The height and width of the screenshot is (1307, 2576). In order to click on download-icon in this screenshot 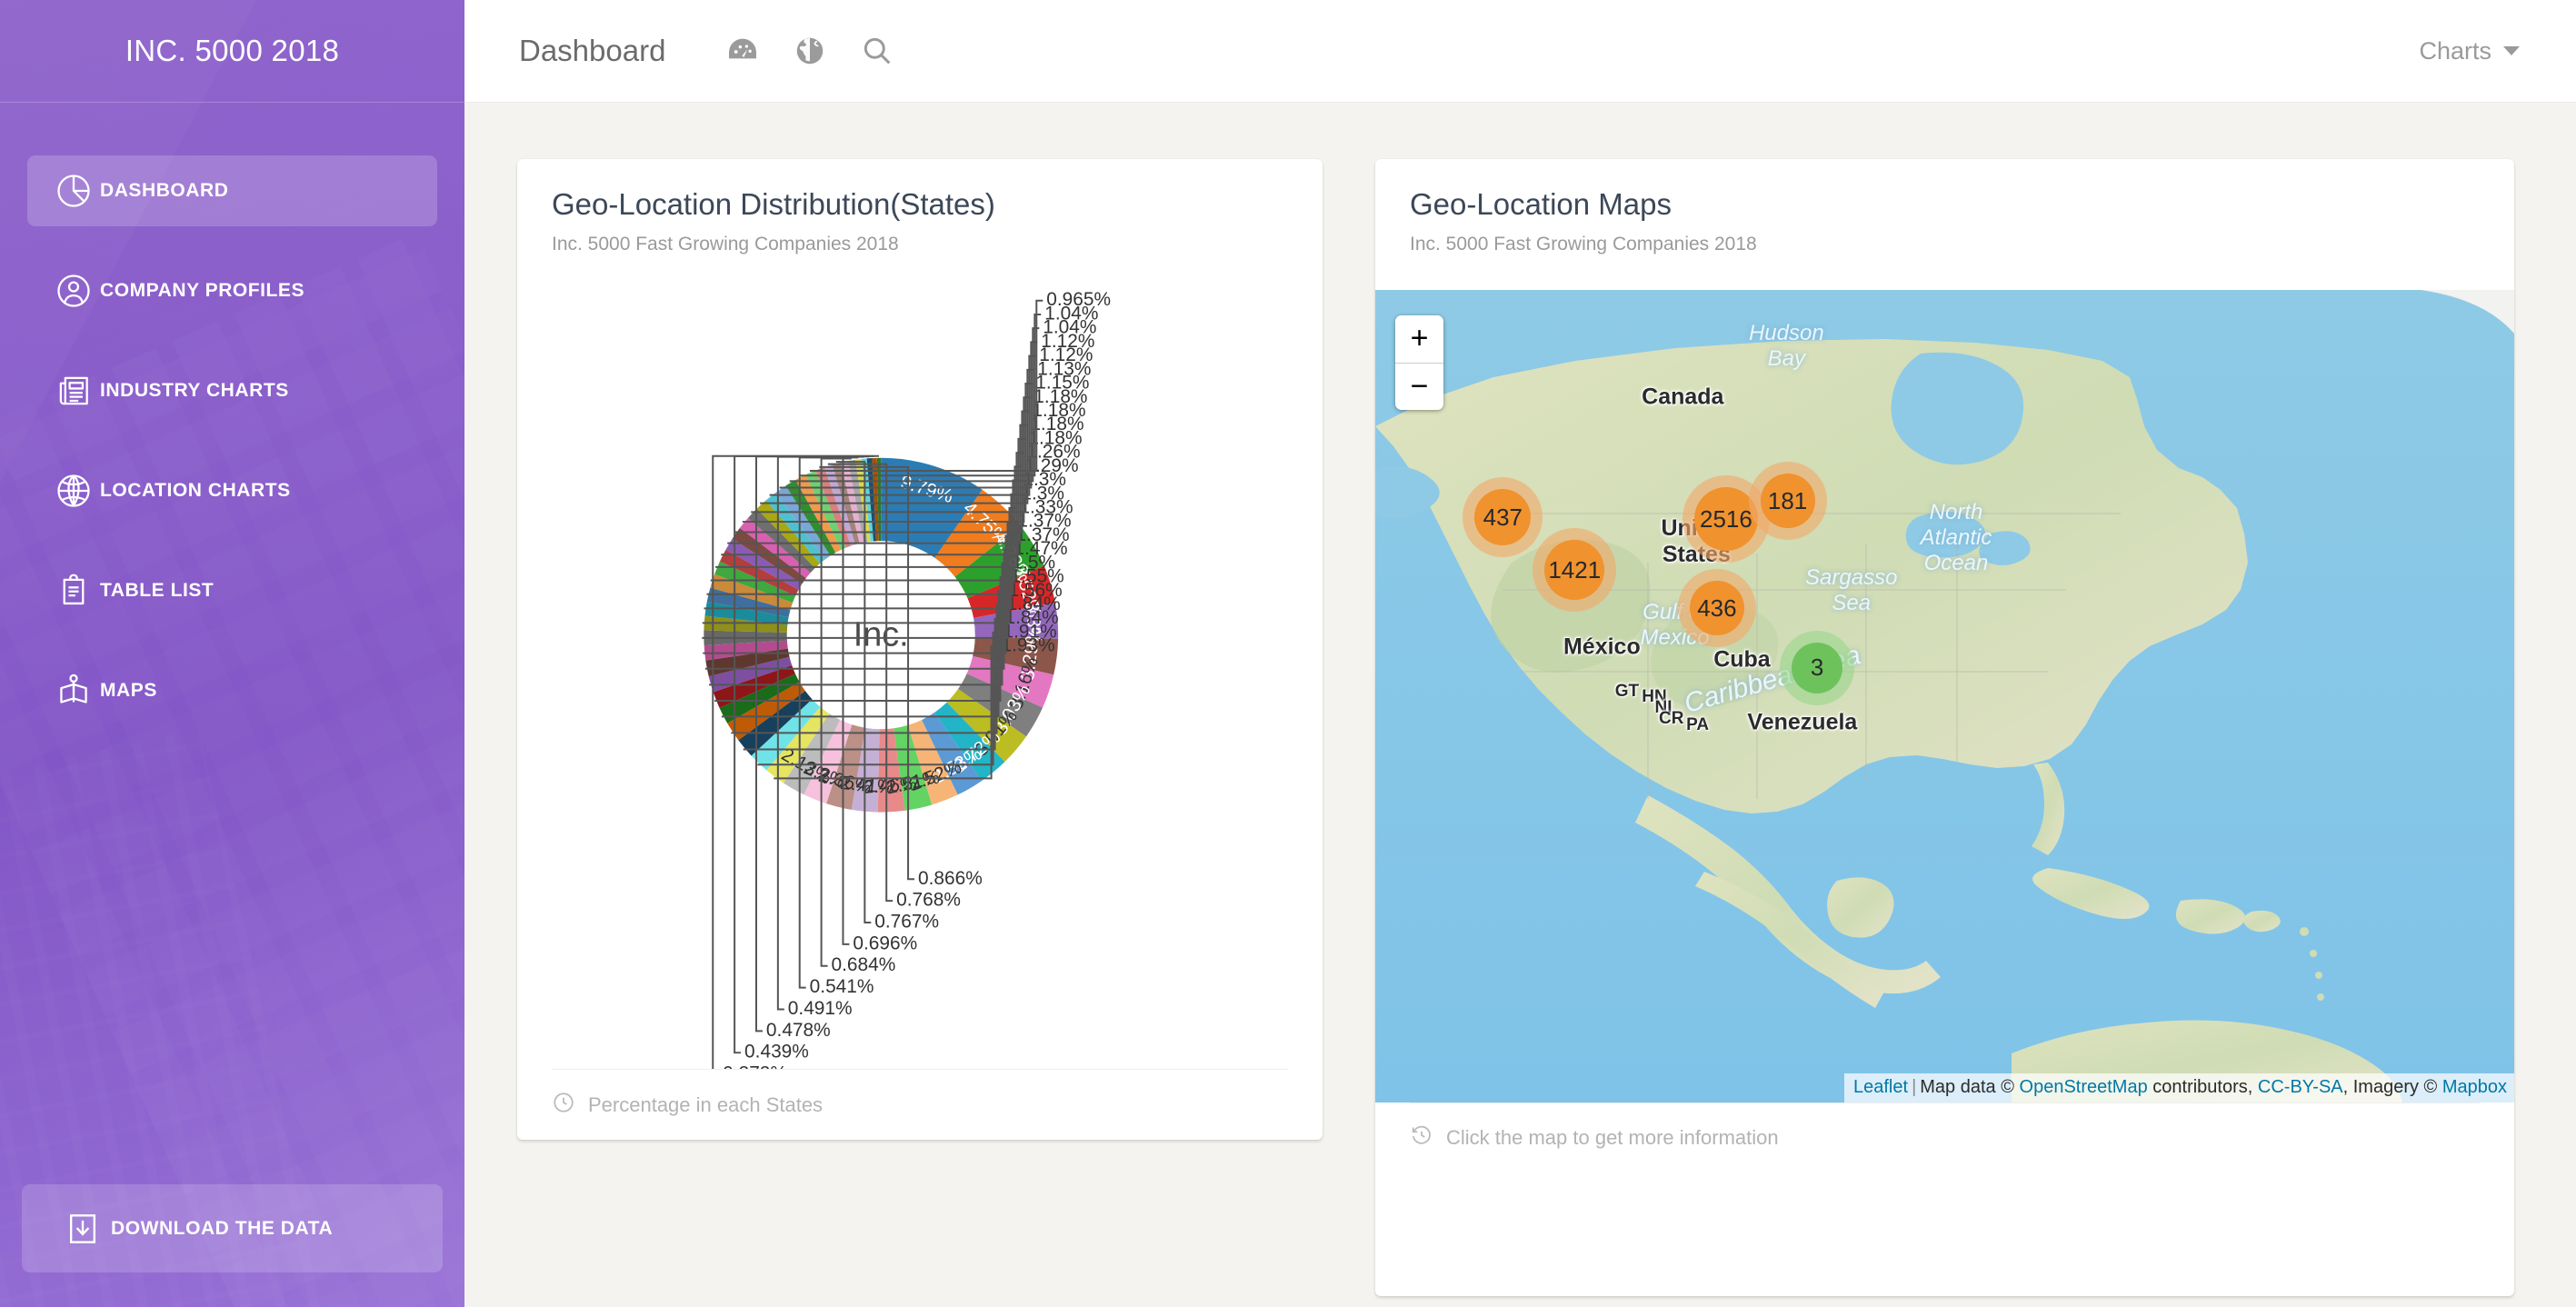, I will do `click(83, 1229)`.